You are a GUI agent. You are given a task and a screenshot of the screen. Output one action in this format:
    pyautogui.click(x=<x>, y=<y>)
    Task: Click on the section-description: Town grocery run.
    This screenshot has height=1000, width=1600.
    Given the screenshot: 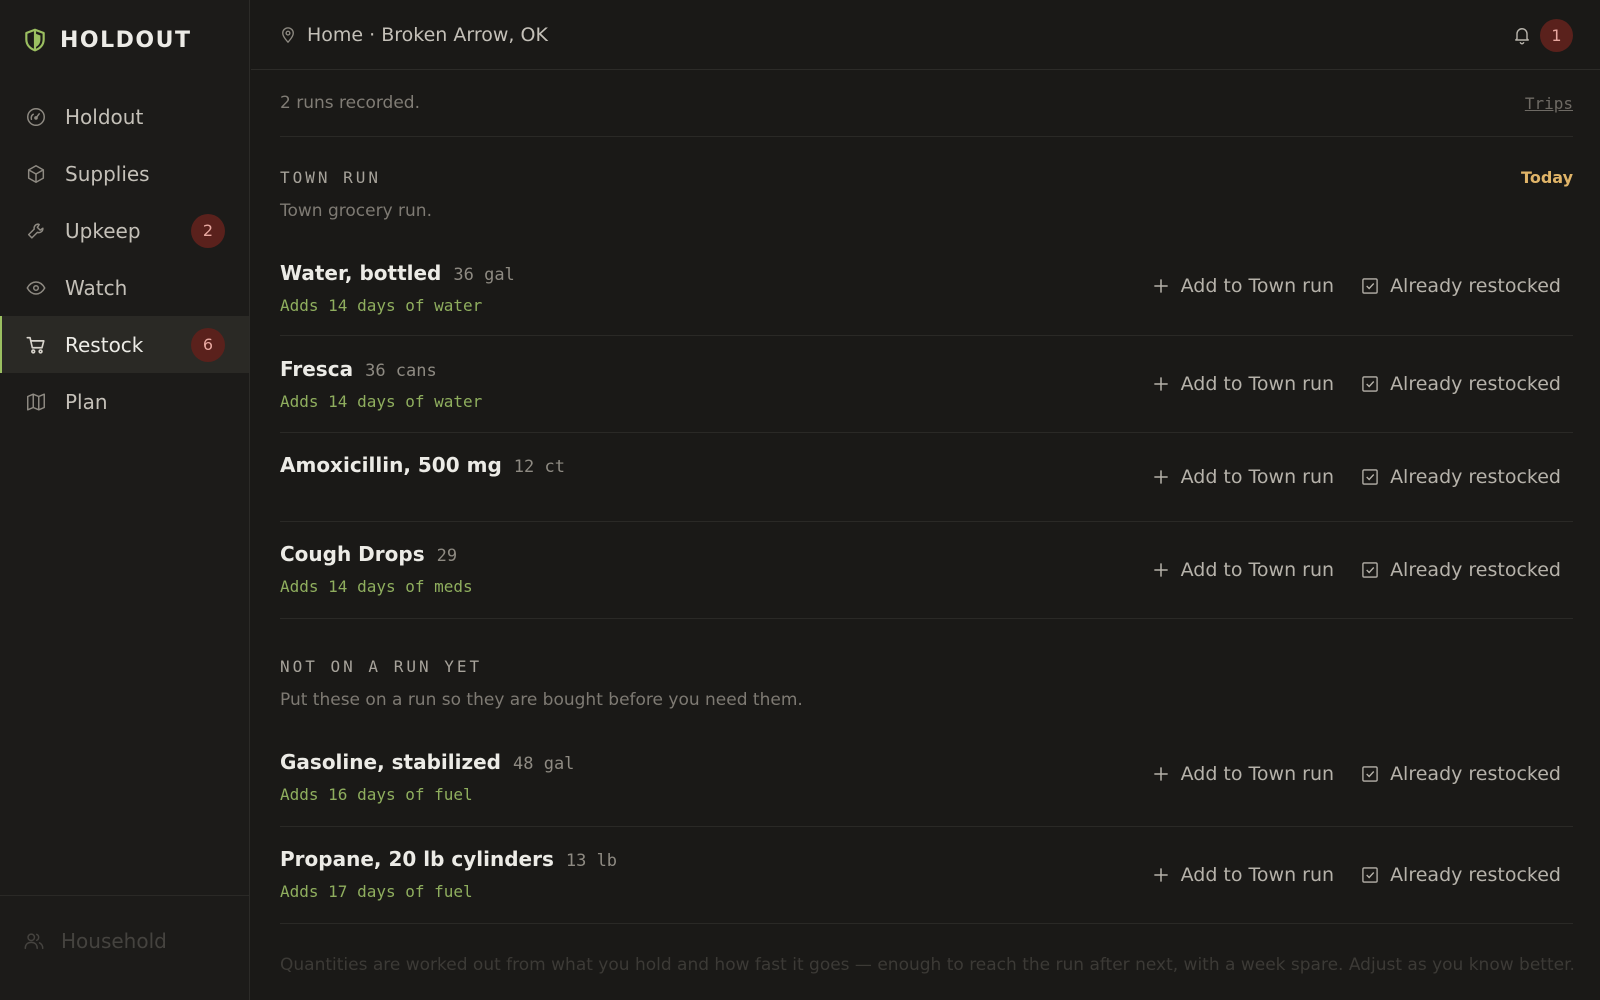 What is the action you would take?
    pyautogui.click(x=356, y=211)
    